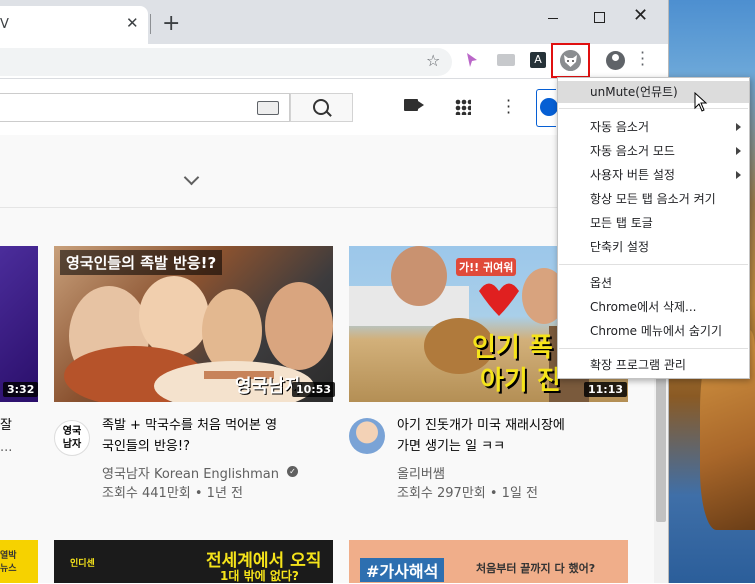 This screenshot has height=584, width=755. Describe the element at coordinates (72, 438) in the screenshot. I see `channel-avatar: 영국 남자` at that location.